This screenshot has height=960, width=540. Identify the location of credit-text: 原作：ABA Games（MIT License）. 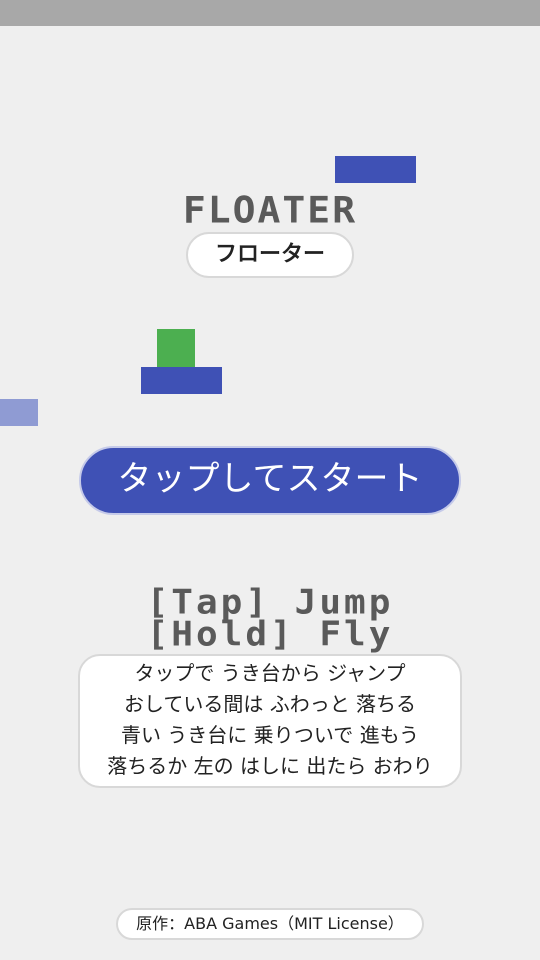
(270, 923).